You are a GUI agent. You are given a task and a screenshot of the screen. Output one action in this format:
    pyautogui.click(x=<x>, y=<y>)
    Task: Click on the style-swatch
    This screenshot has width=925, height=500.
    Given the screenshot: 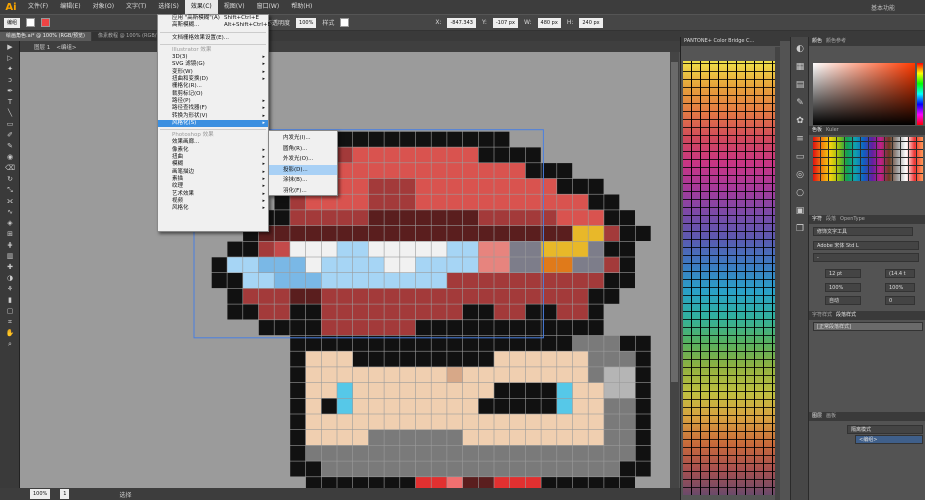 What is the action you would take?
    pyautogui.click(x=345, y=22)
    